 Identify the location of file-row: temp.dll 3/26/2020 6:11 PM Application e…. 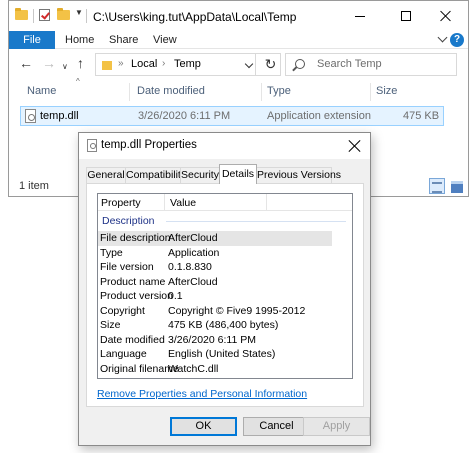
(232, 116).